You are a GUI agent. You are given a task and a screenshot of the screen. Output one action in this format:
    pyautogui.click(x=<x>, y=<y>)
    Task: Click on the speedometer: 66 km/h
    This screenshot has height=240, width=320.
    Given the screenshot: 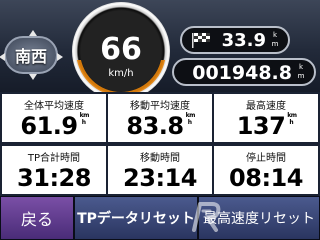 What is the action you would take?
    pyautogui.click(x=121, y=51)
    